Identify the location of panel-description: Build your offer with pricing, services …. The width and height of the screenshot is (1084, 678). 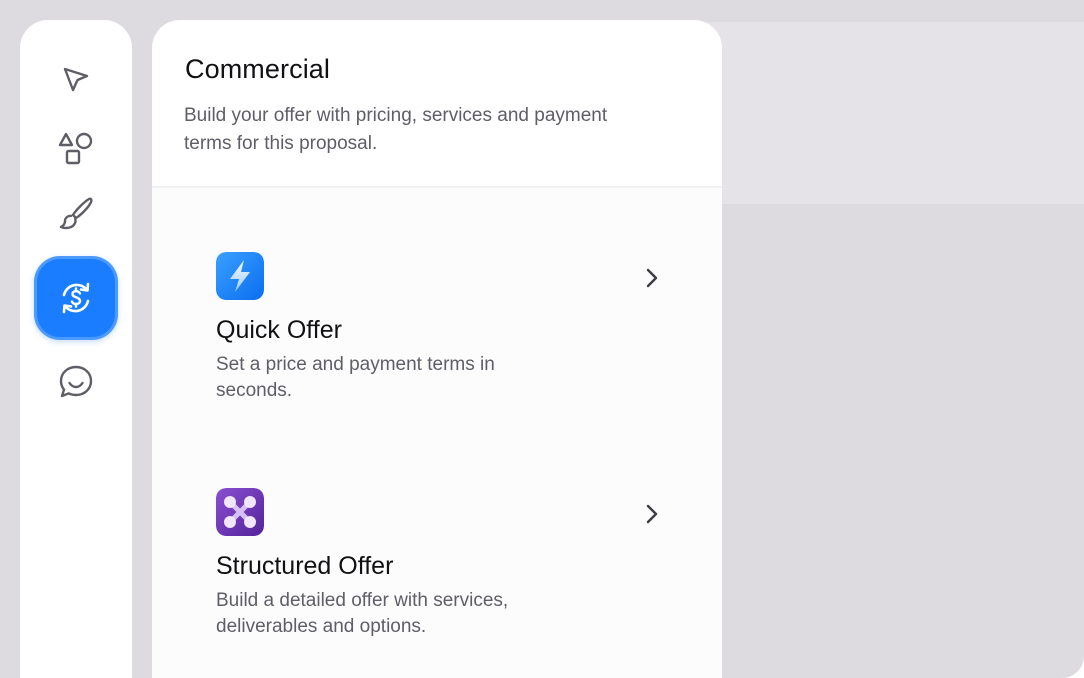
(396, 129).